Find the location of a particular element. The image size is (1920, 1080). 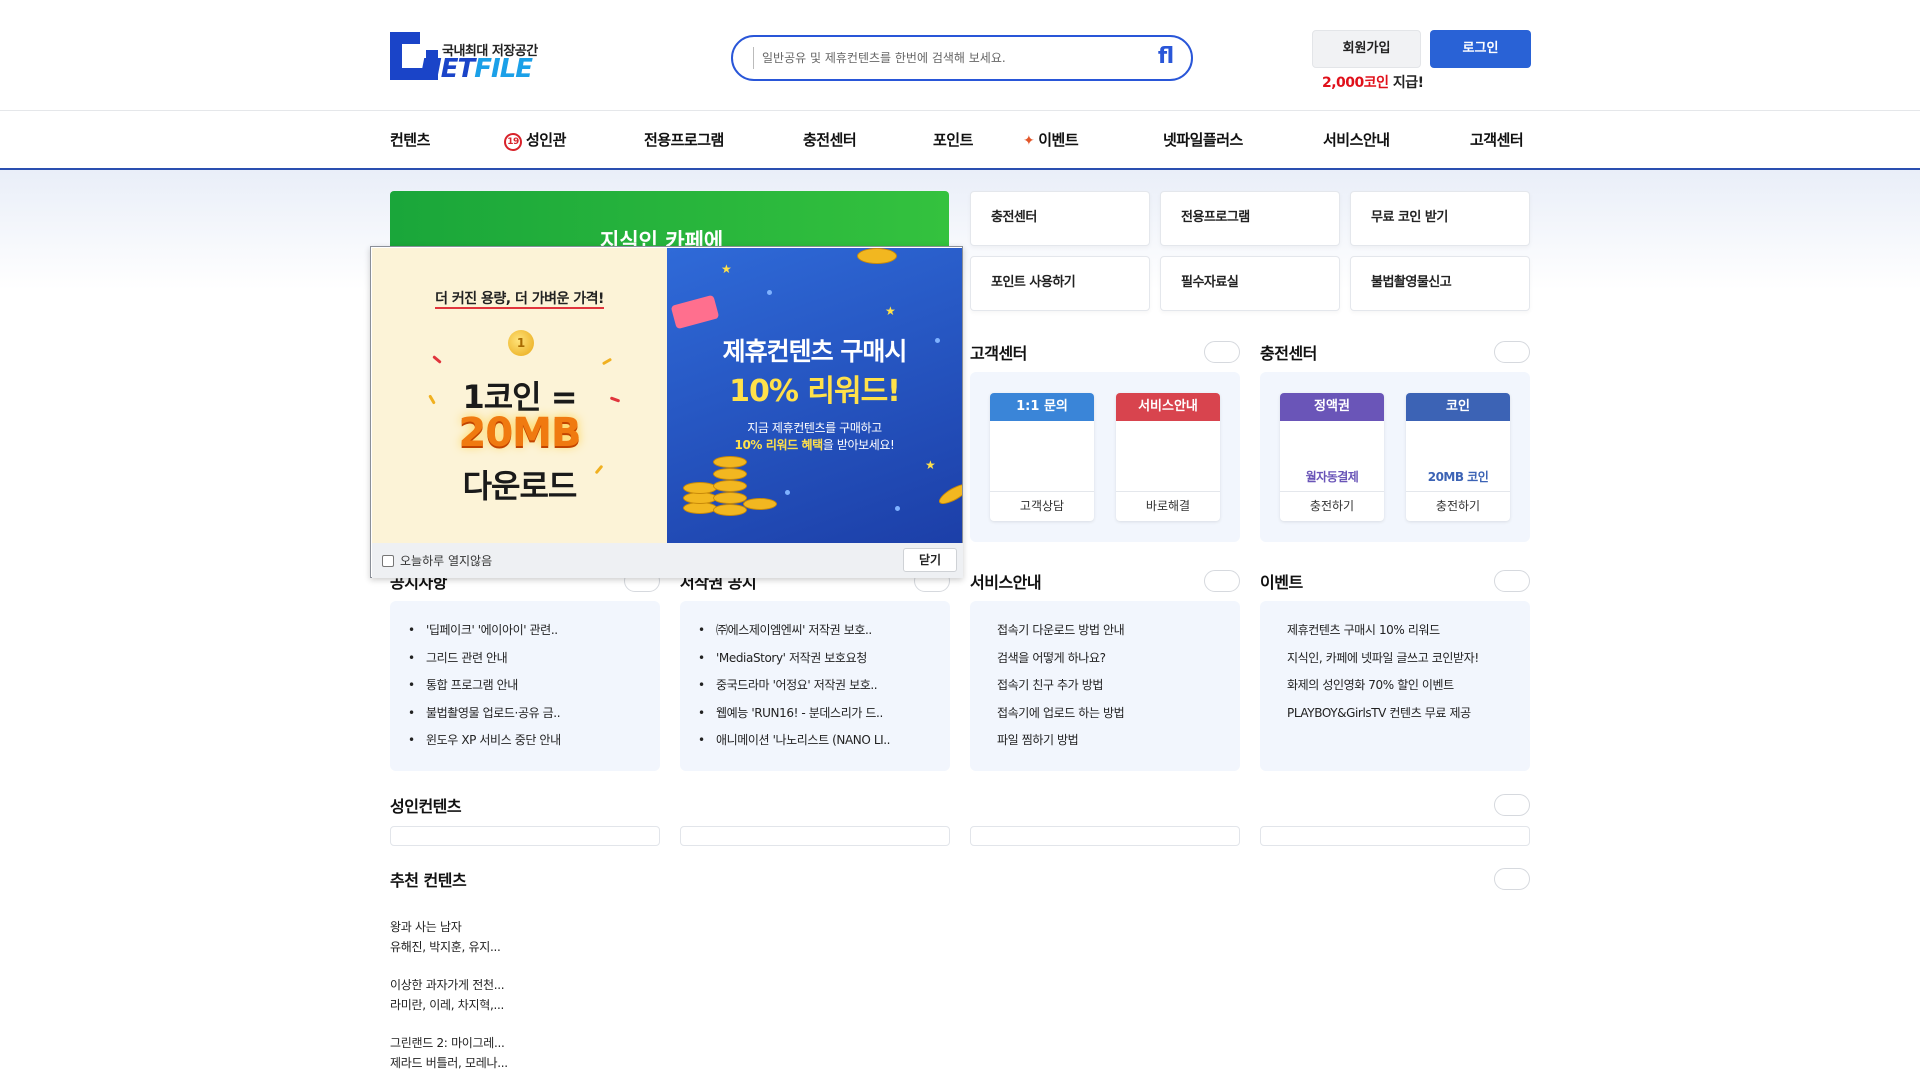

quick-link-essentials: 필수자료실 is located at coordinates (1250, 283).